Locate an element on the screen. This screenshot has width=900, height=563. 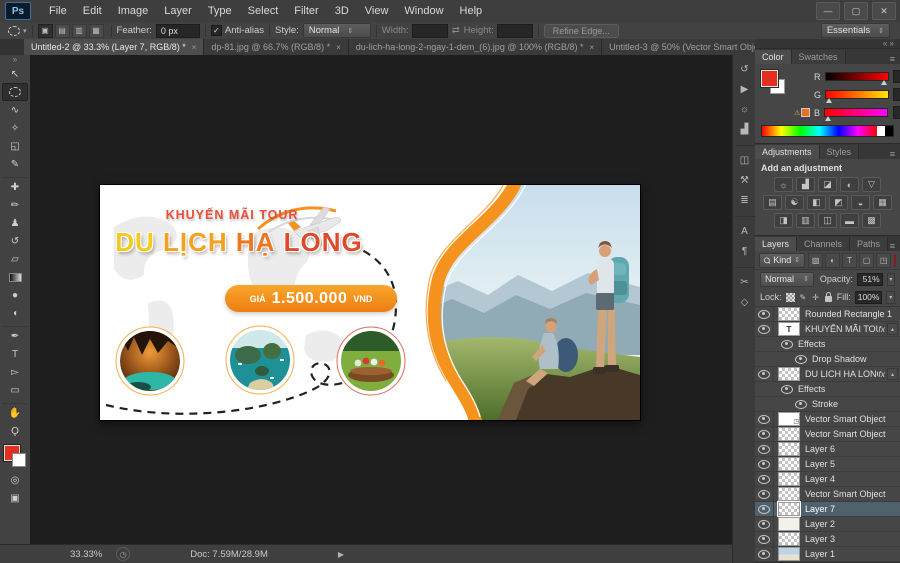
elliptical-marquee-tool is located at coordinates (15, 92).